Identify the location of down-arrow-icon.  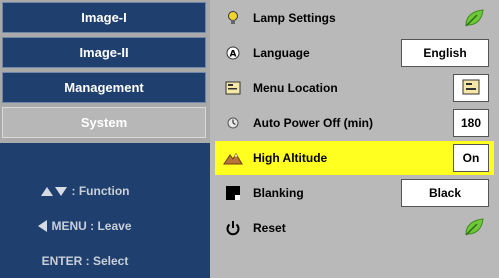
(60, 191).